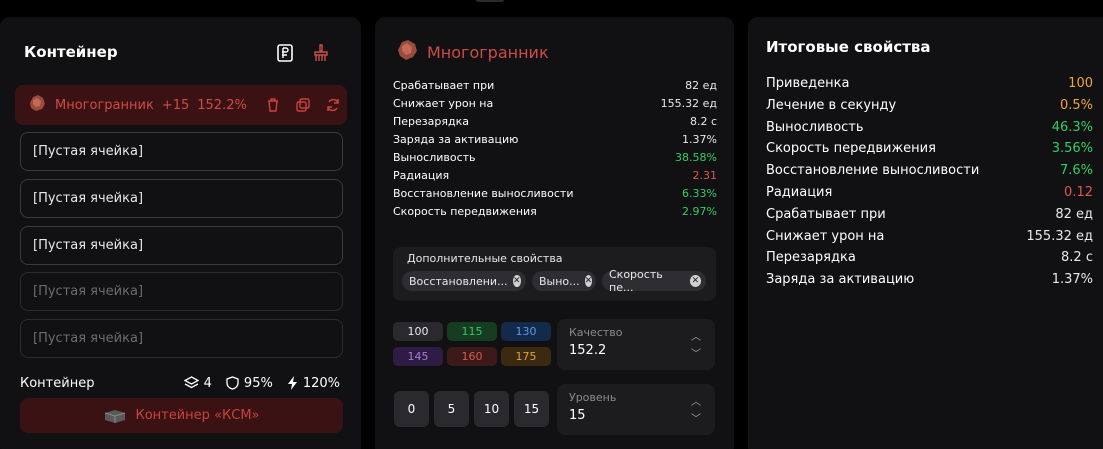 The image size is (1103, 449). I want to click on total-property-name: Скорость передвижения, so click(851, 149).